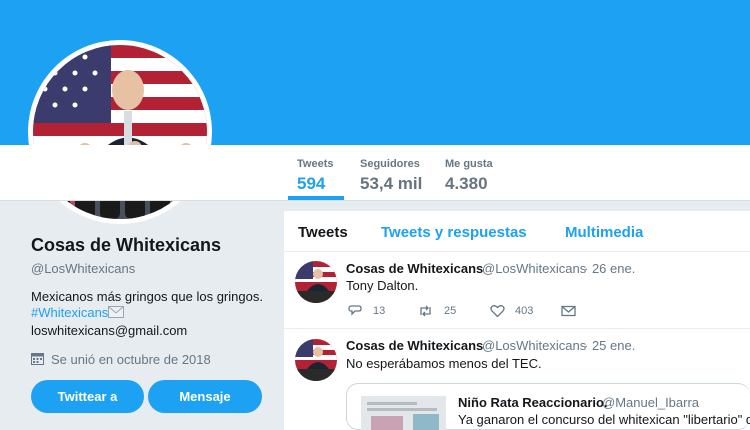  Describe the element at coordinates (83, 268) in the screenshot. I see `profile-handle: @LosWhitexicans` at that location.